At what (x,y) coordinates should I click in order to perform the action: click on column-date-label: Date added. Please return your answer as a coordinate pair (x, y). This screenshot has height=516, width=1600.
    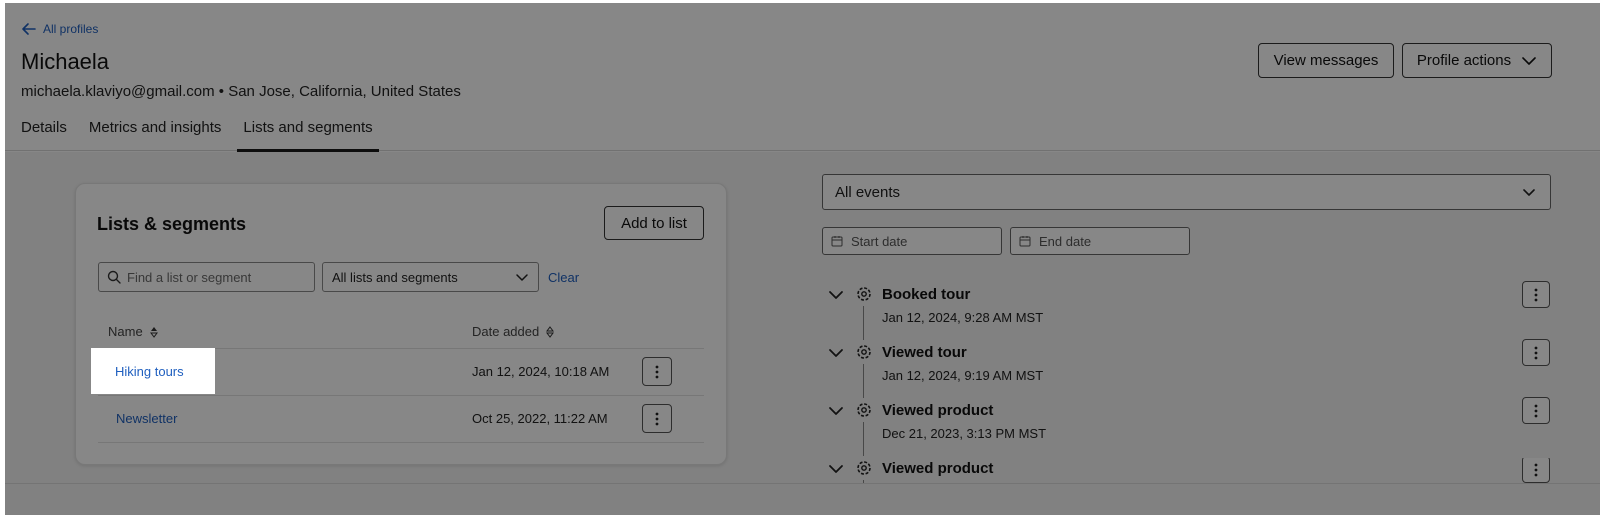
    Looking at the image, I should click on (506, 331).